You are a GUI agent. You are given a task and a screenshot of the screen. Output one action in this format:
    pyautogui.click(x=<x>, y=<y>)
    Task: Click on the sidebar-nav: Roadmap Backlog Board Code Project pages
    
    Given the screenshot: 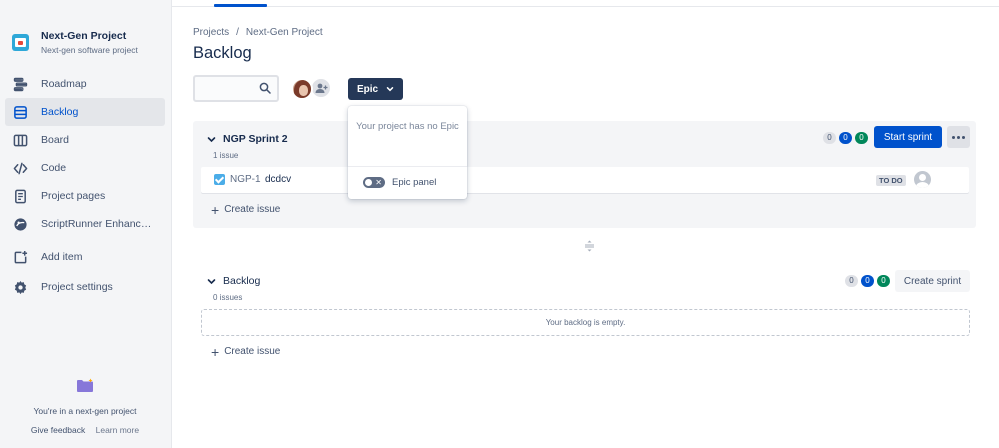 What is the action you would take?
    pyautogui.click(x=85, y=185)
    